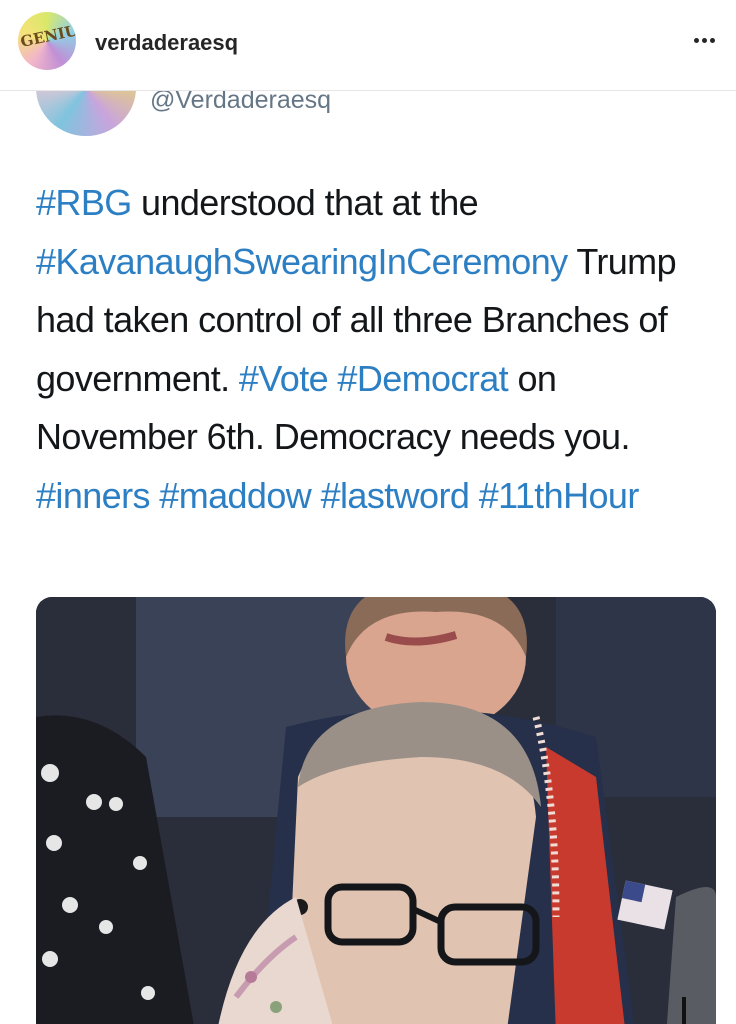  I want to click on hashtag-link: #11thHour, so click(559, 495).